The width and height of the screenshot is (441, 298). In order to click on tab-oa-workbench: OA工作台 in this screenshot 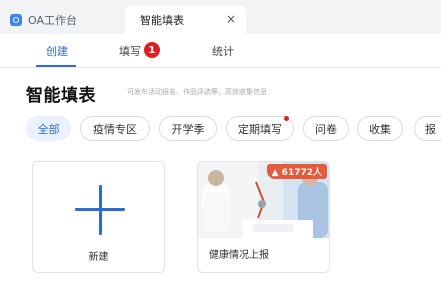, I will do `click(67, 20)`.